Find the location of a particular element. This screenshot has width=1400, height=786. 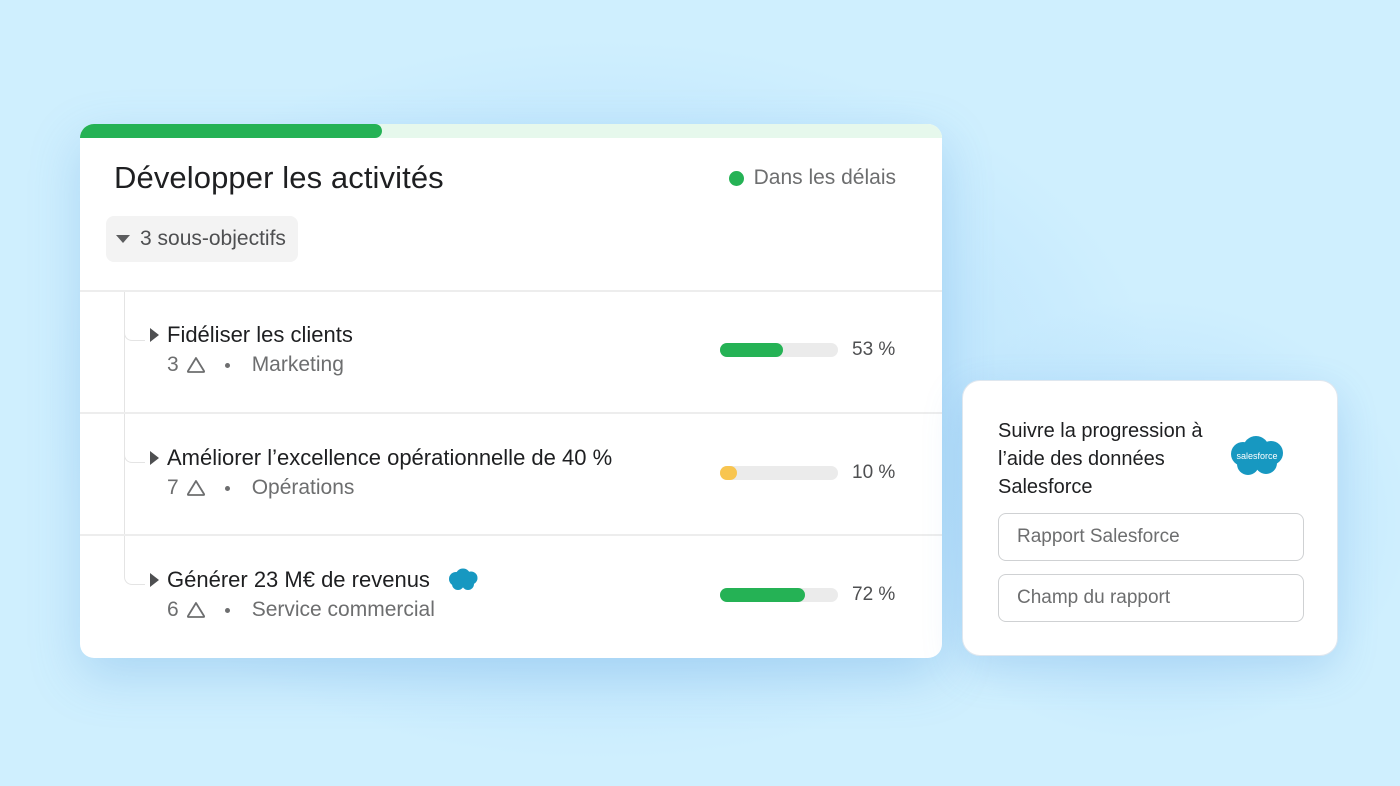

goal-title: Développer les activités is located at coordinates (279, 177).